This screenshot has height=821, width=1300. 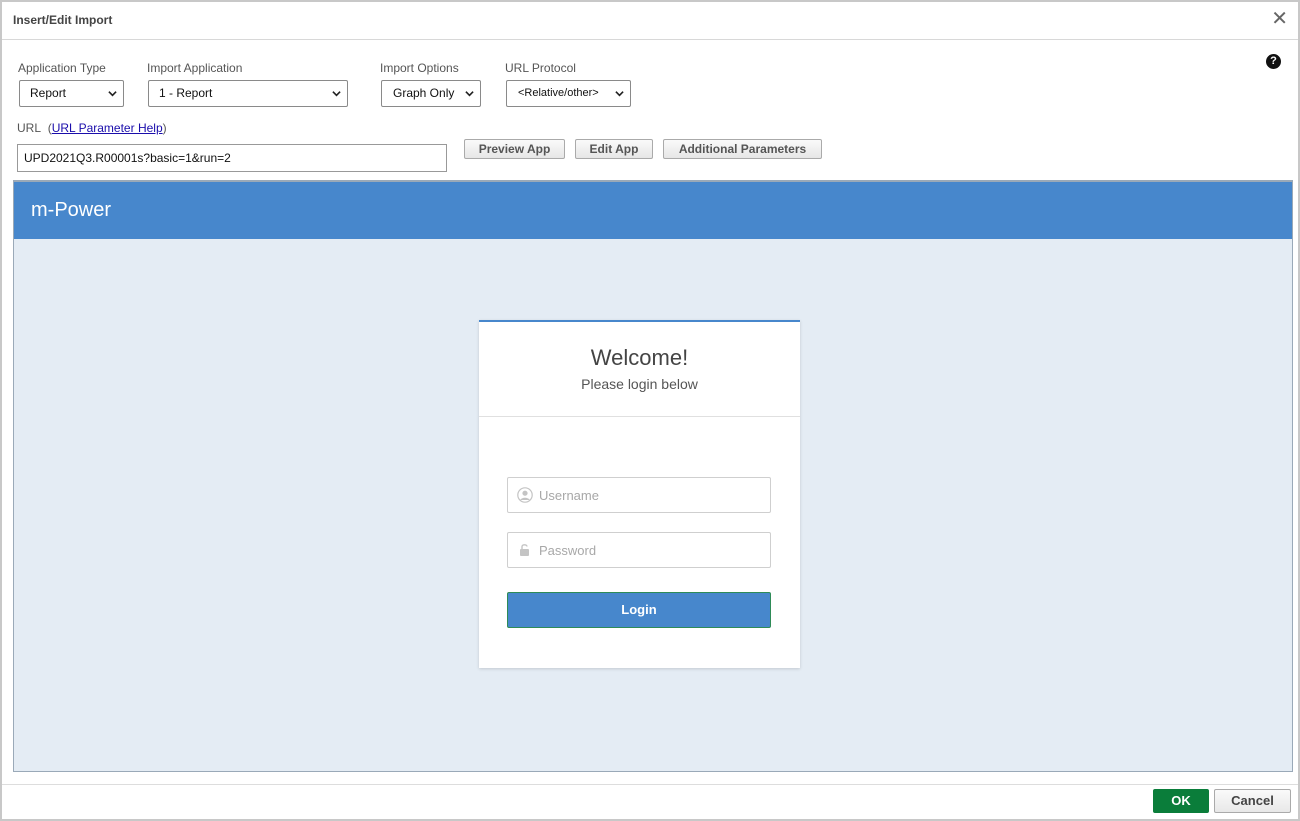 I want to click on import-options-select: Graph Only, so click(x=431, y=93).